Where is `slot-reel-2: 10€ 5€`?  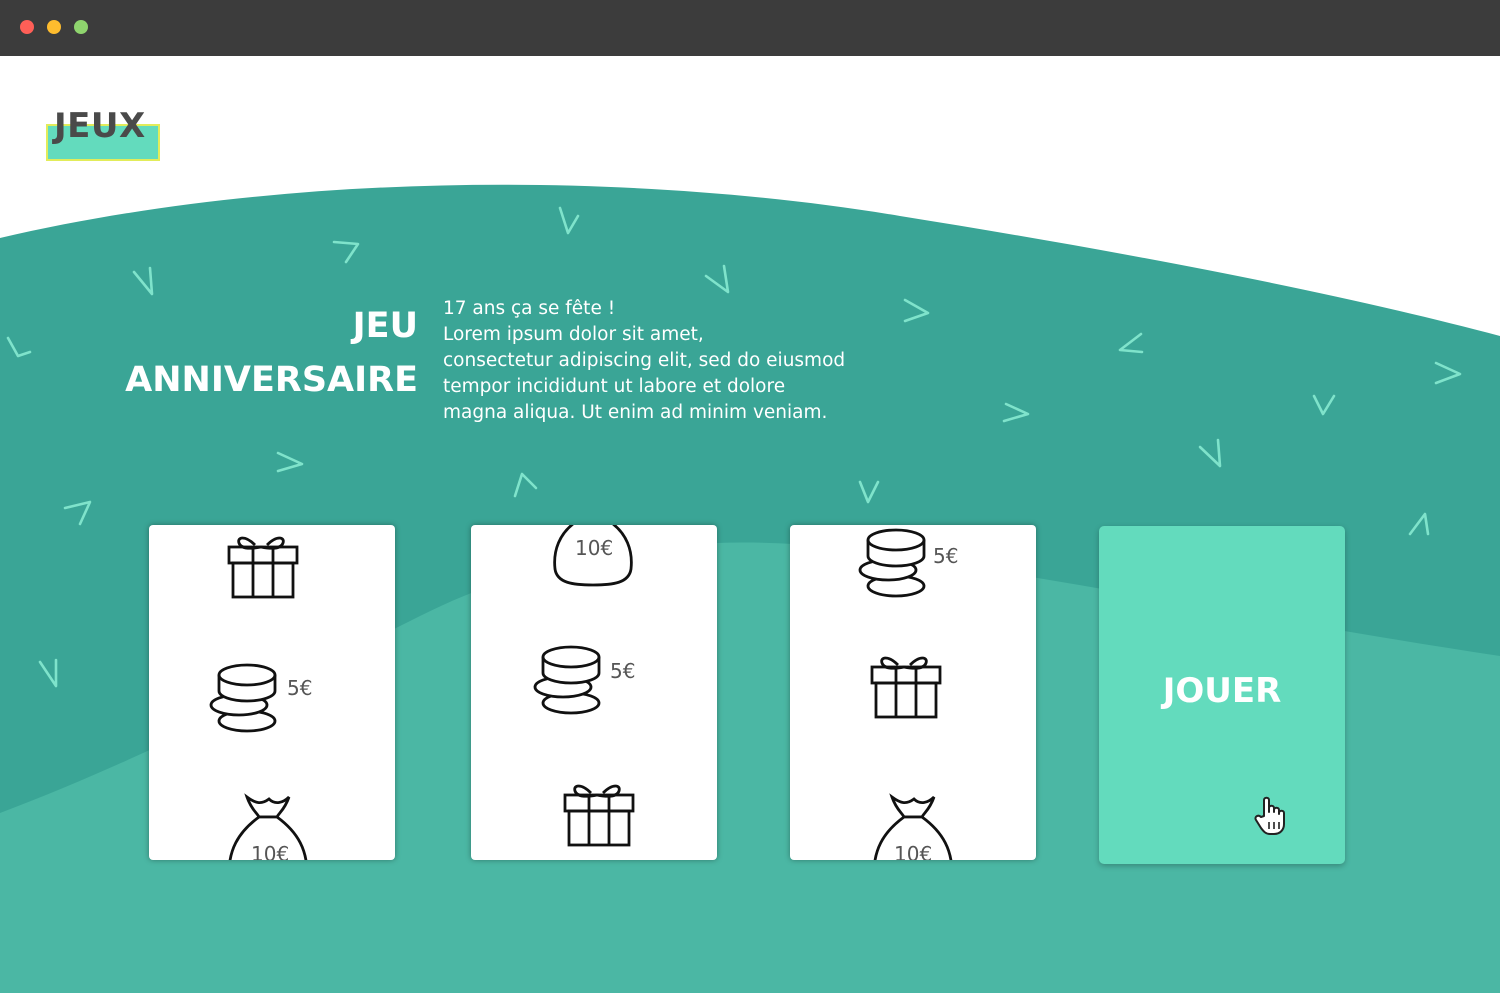
slot-reel-2: 10€ 5€ is located at coordinates (594, 692).